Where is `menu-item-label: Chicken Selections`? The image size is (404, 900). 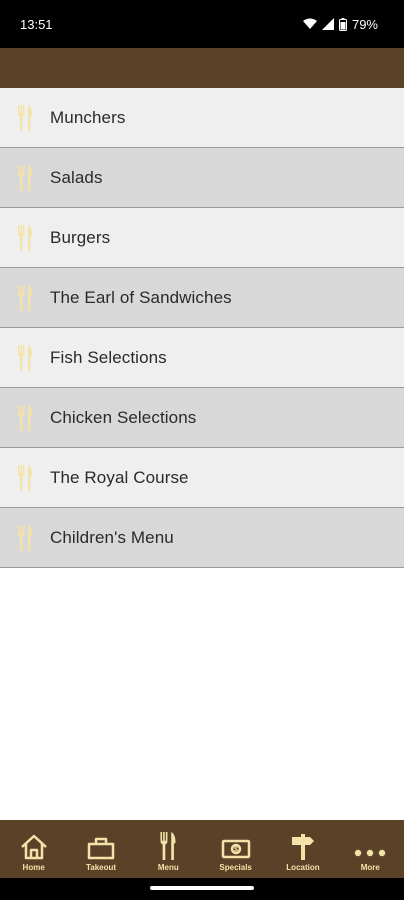
menu-item-label: Chicken Selections is located at coordinates (123, 417).